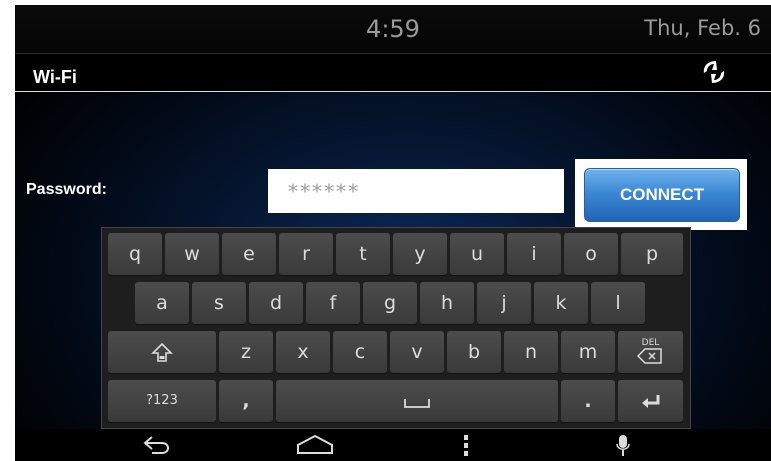 This screenshot has width=771, height=461. What do you see at coordinates (162, 303) in the screenshot?
I see `key-a: a` at bounding box center [162, 303].